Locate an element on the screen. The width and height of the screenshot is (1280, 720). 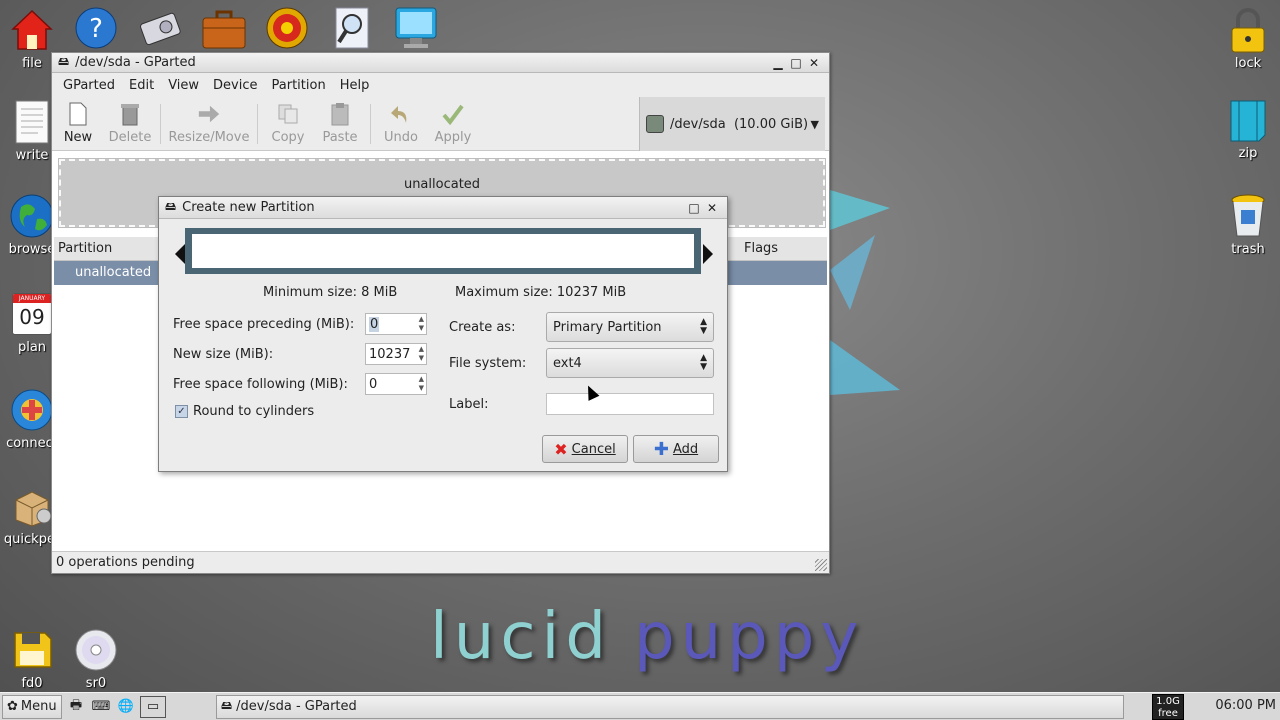
free-preceding-spinner: 0 ▲ ▼ is located at coordinates (396, 324).